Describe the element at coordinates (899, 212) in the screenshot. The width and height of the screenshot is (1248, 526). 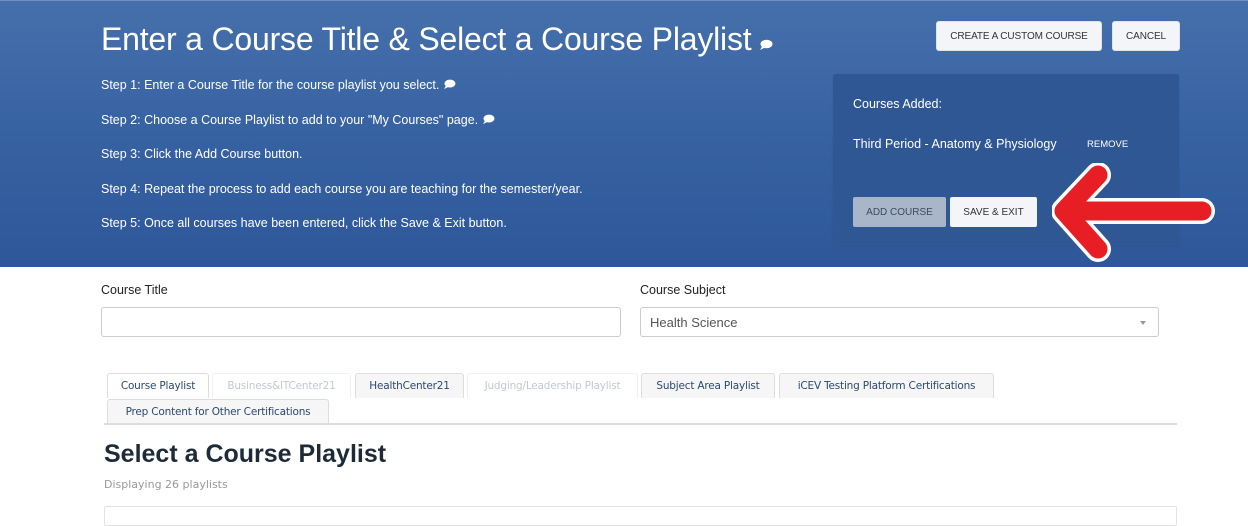
I see `add-course-button: ADD COURSE` at that location.